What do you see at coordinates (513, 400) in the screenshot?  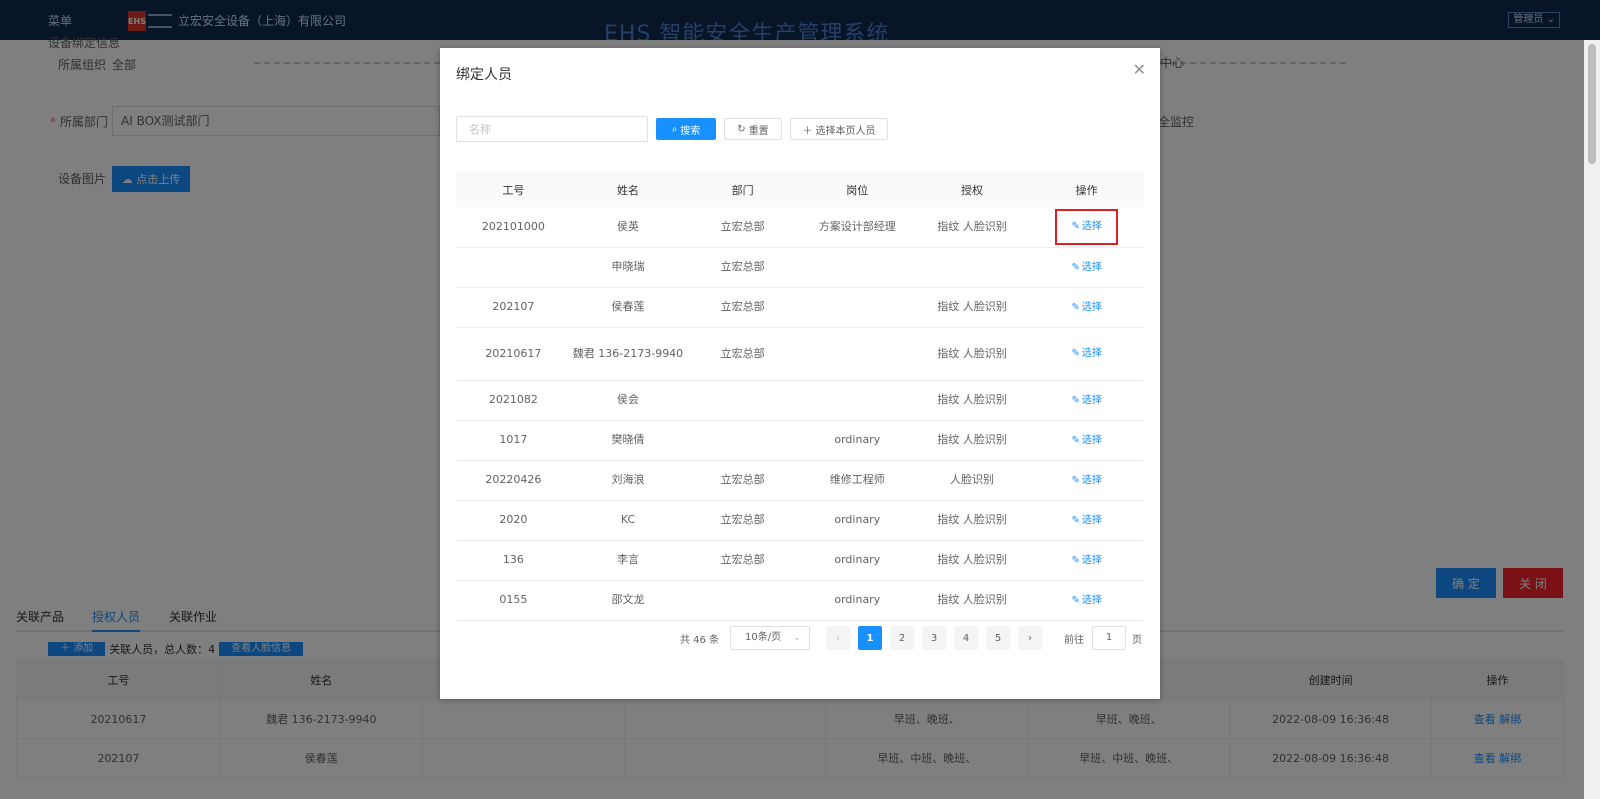 I see `cell-id: 2021082` at bounding box center [513, 400].